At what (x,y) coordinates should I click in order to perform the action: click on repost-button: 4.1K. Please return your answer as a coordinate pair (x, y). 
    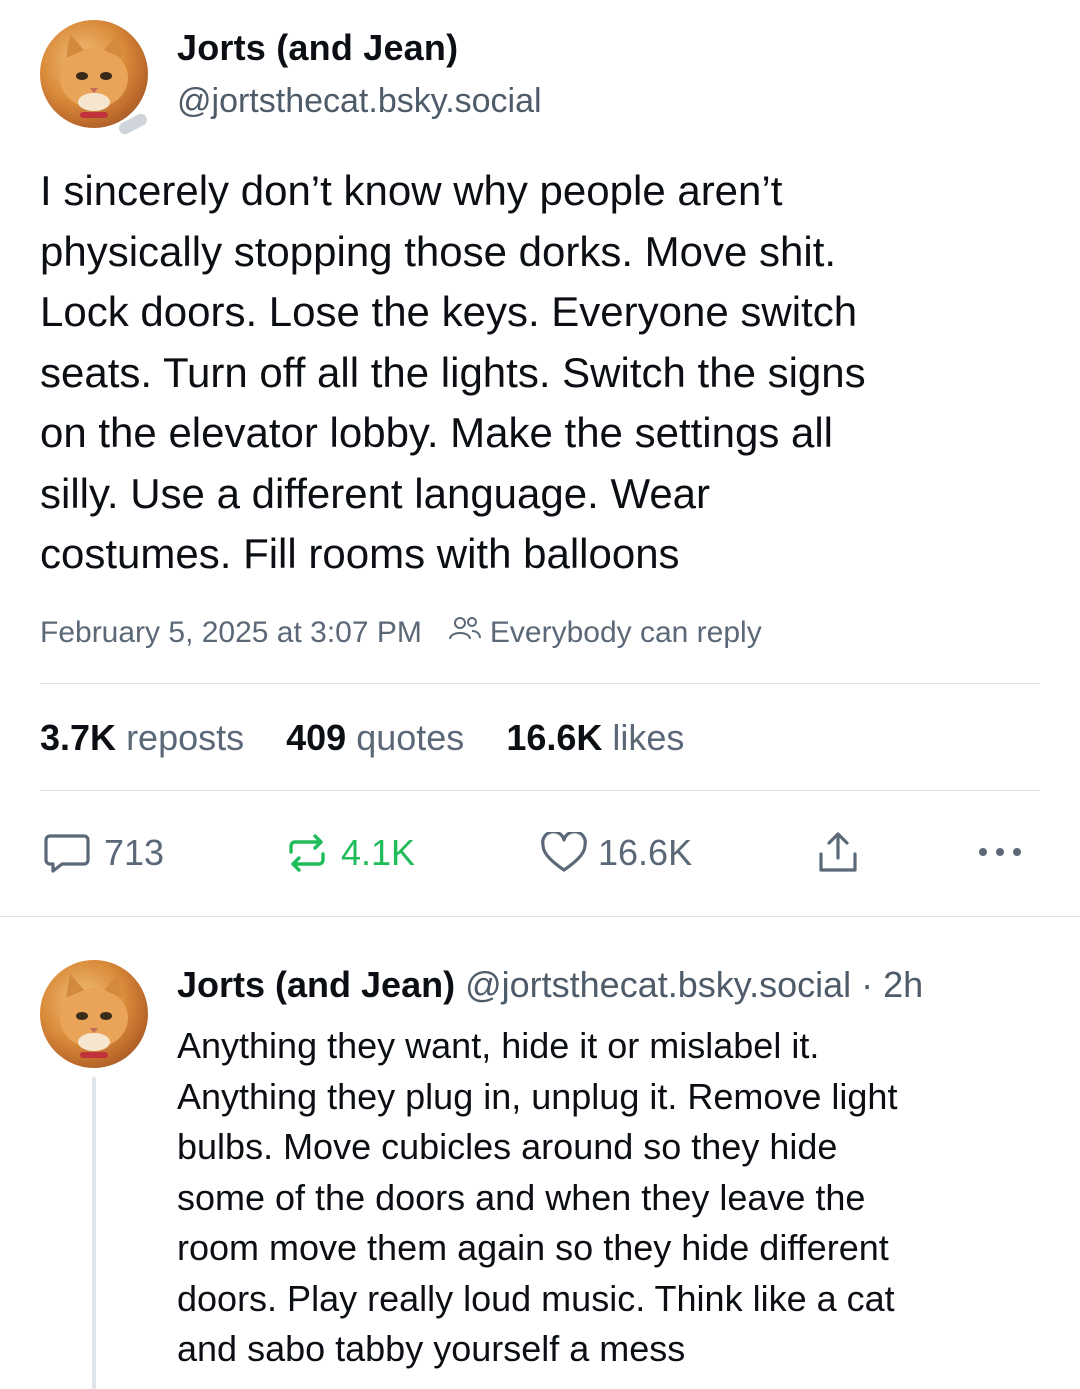
    Looking at the image, I should click on (349, 853).